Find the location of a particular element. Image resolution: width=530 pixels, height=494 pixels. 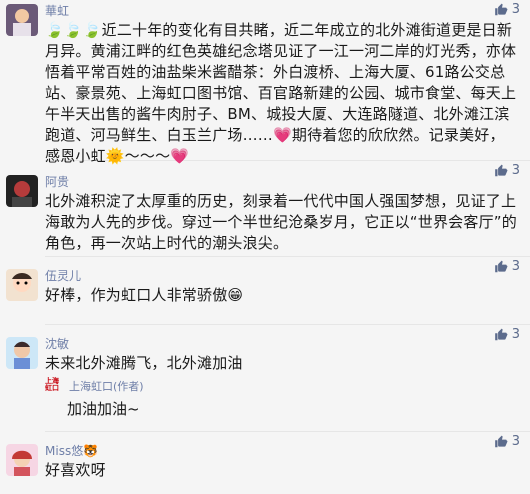

commenter-name: 華虹 is located at coordinates (281, 11).